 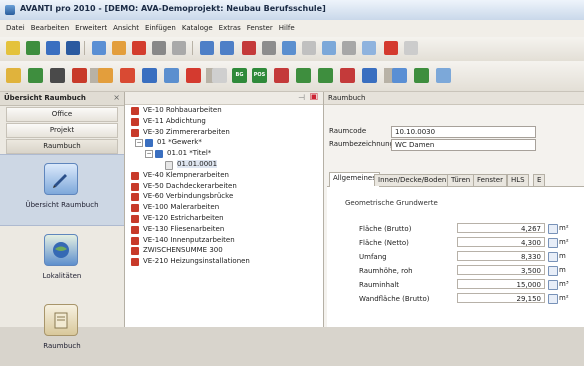 I want to click on remove-position-icon, so click(x=347, y=75).